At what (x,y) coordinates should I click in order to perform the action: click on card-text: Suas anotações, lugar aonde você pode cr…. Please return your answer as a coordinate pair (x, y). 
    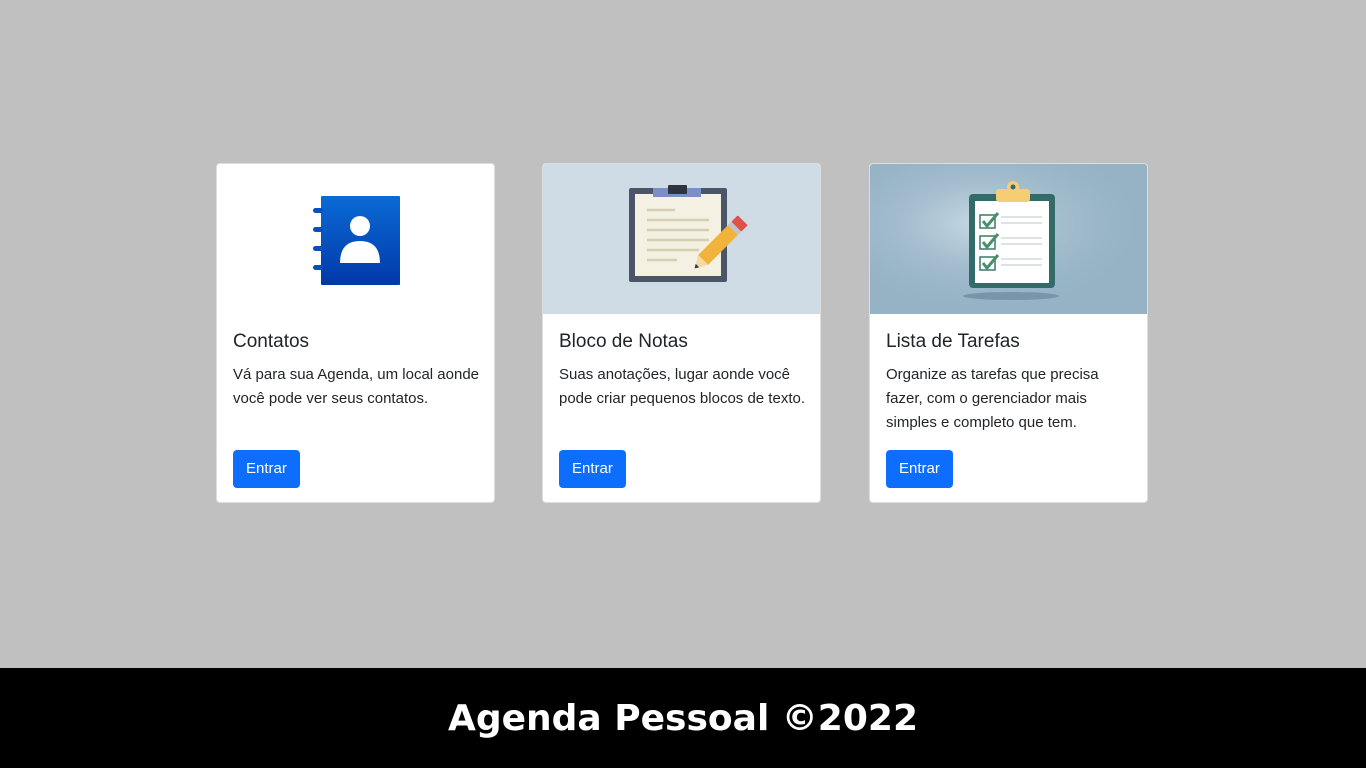
    Looking at the image, I should click on (682, 386).